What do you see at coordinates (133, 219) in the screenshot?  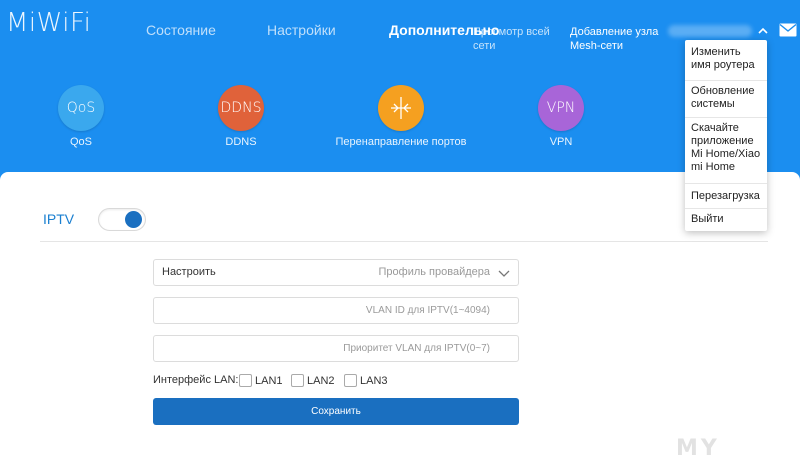 I see `toggle-knob` at bounding box center [133, 219].